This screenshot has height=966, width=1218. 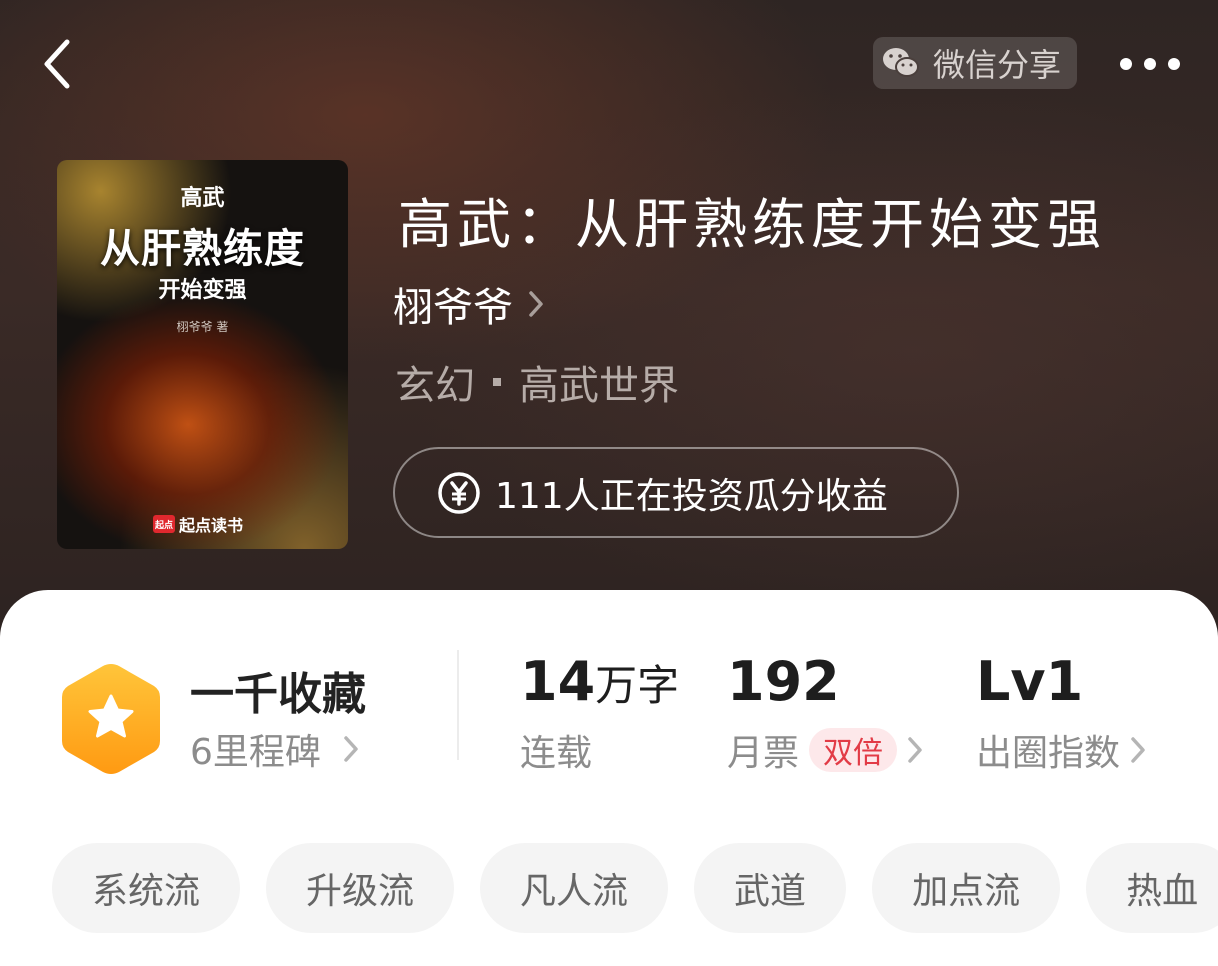 I want to click on cover-publisher: 起点 起点读书, so click(x=198, y=524).